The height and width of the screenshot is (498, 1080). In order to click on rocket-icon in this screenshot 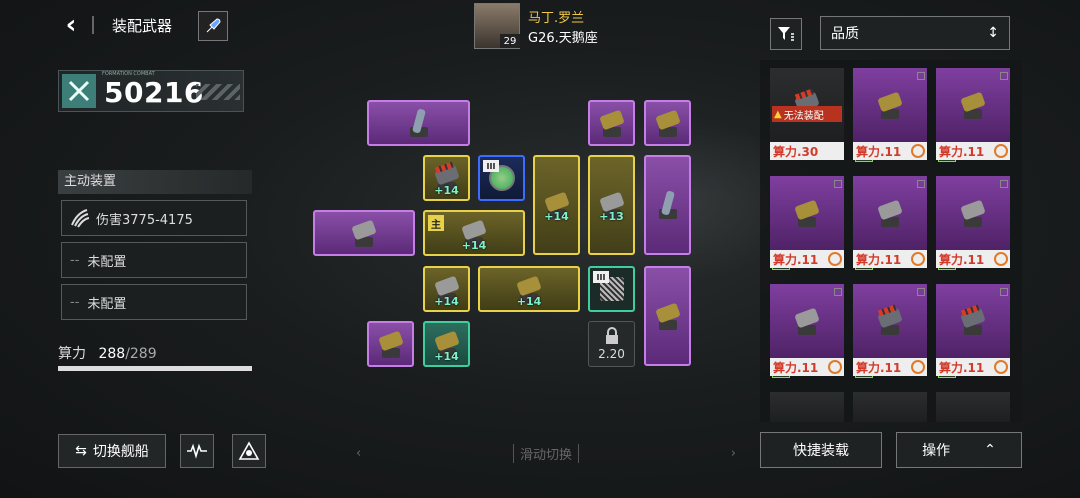, I will do `click(213, 25)`.